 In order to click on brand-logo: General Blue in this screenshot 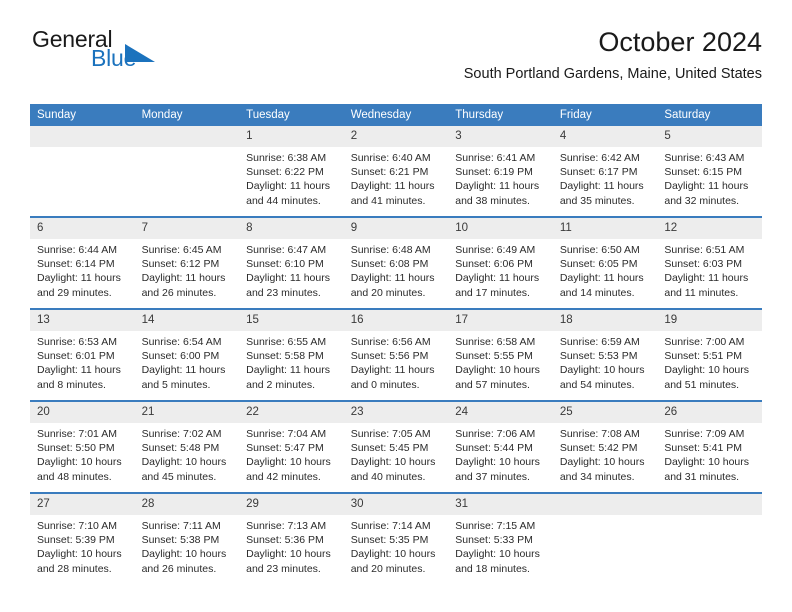, I will do `click(120, 54)`.